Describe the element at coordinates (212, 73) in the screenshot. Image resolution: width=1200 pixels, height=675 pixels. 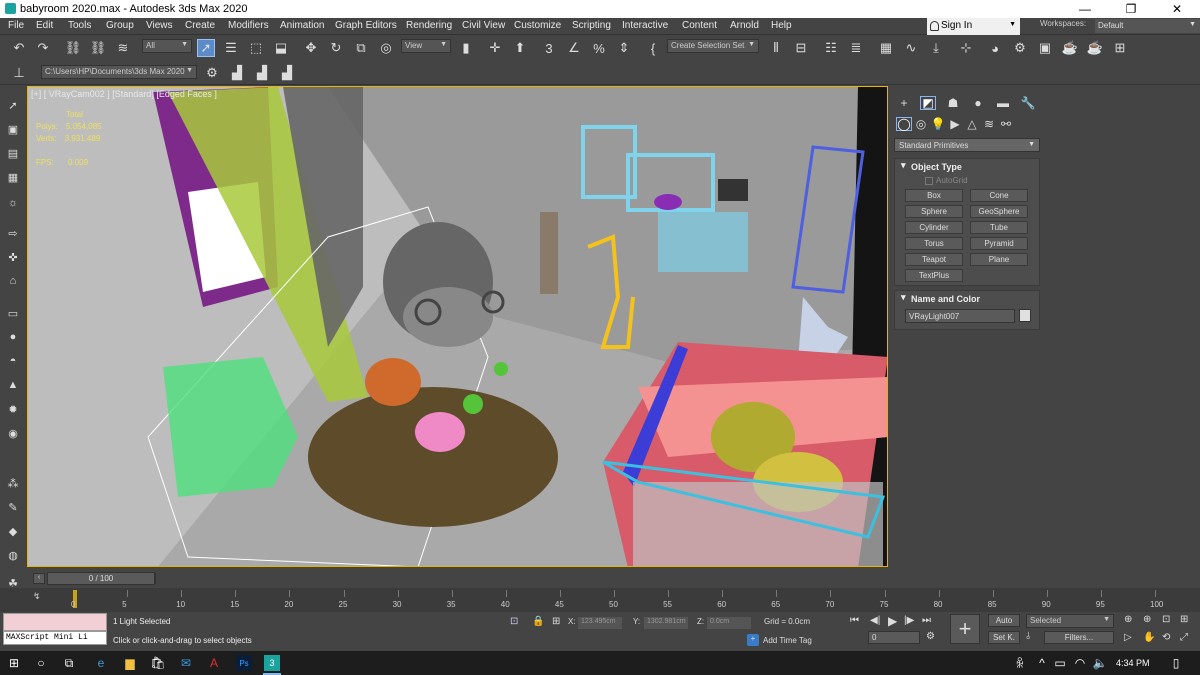
I see `set-project-folder-icon: ⚙` at that location.